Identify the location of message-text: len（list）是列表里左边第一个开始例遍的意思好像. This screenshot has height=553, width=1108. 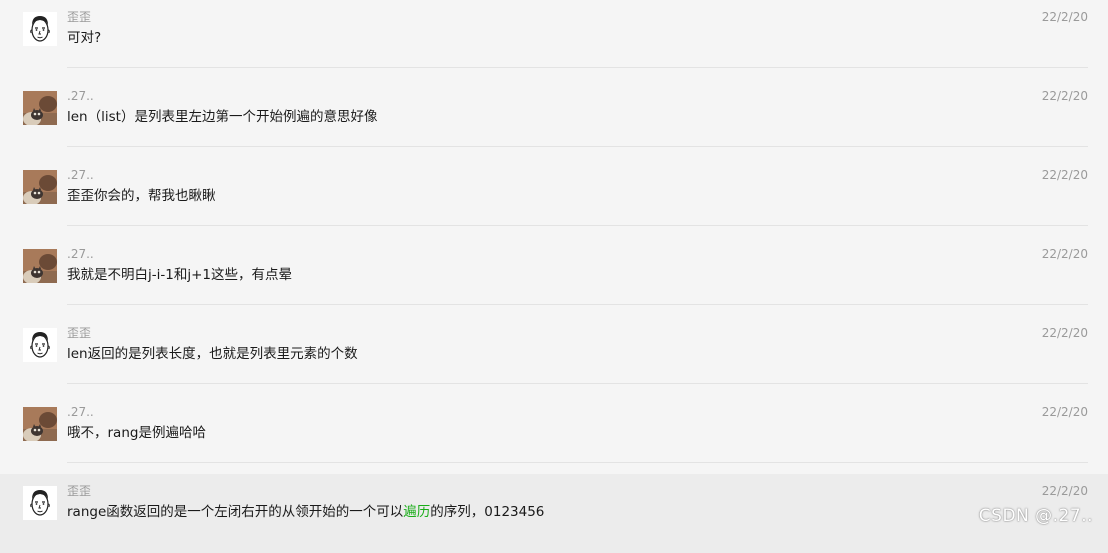
(222, 117).